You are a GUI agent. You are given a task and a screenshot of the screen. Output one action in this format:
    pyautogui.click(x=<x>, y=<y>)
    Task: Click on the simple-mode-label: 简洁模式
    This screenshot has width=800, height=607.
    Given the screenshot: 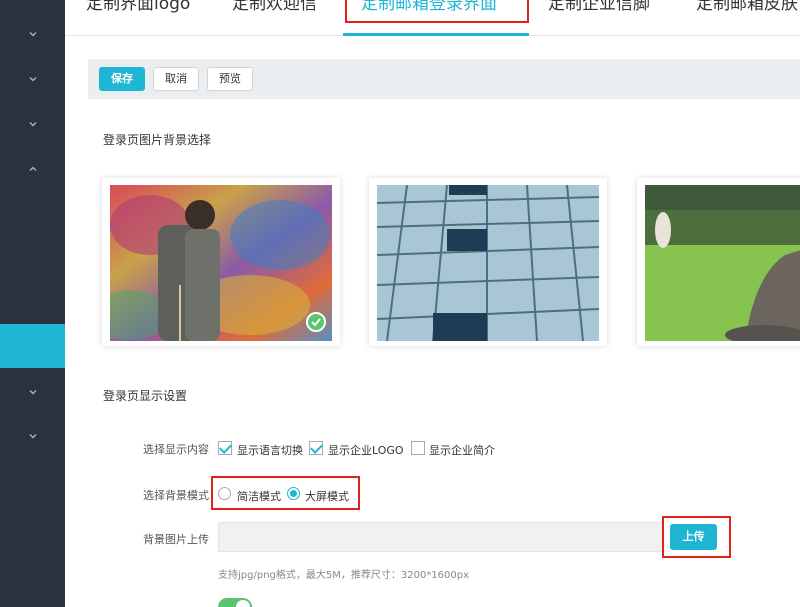 What is the action you would take?
    pyautogui.click(x=259, y=496)
    